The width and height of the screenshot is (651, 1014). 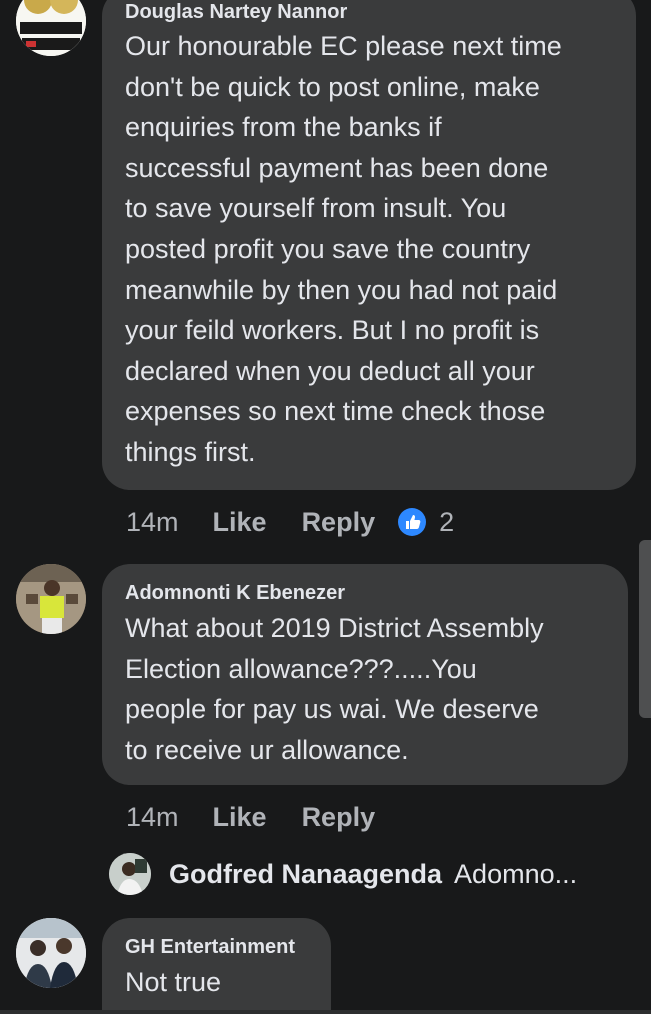 I want to click on comment-actions: 14m Like Reply, so click(x=250, y=817).